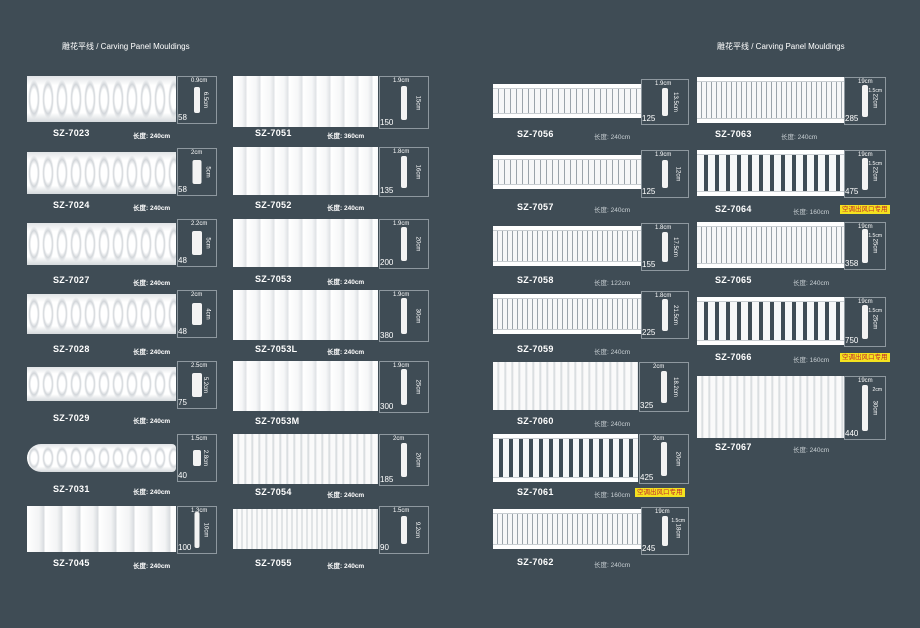 This screenshot has width=920, height=628. I want to click on product-card: 2.2cm 5cm 48 SZ-7027 长度: 240cm, so click(122, 253).